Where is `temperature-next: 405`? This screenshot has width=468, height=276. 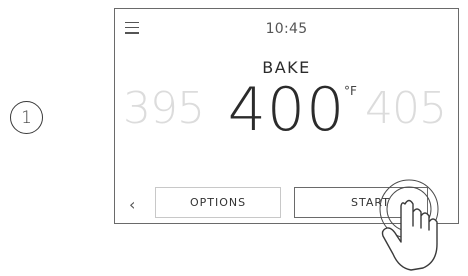
temperature-next: 405 is located at coordinates (406, 108).